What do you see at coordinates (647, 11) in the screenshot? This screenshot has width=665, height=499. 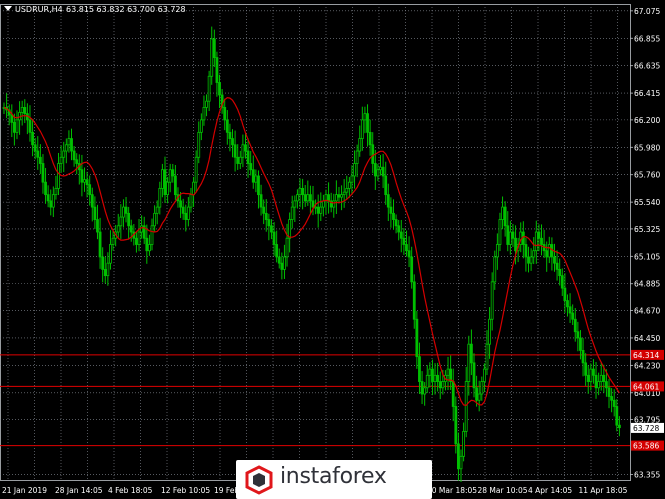 I see `price-tick-label: 67.075` at bounding box center [647, 11].